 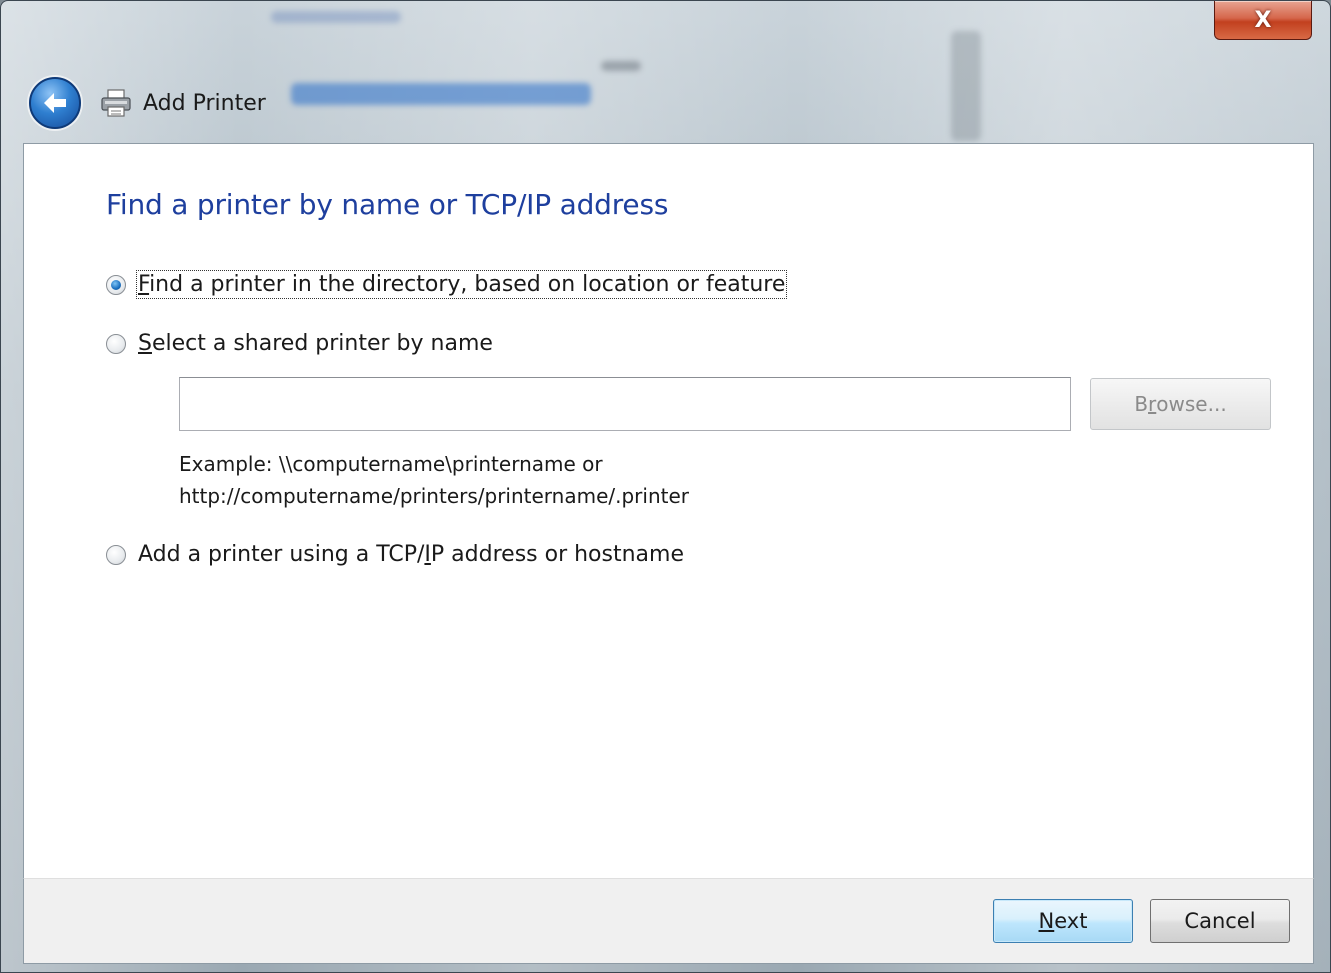 I want to click on back-button, so click(x=55, y=103).